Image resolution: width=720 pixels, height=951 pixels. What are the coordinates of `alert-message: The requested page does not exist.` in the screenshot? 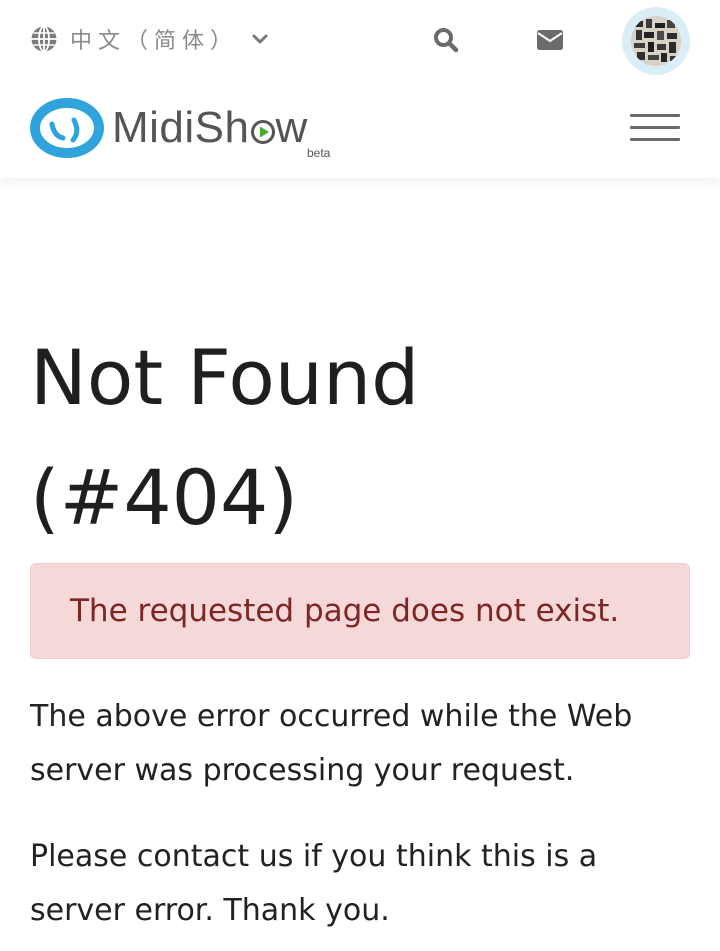 It's located at (345, 611).